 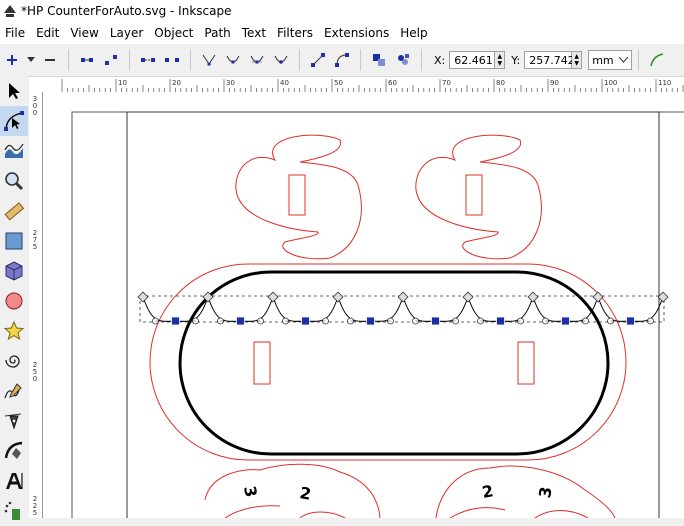 I want to click on text-tool, so click(x=14, y=481).